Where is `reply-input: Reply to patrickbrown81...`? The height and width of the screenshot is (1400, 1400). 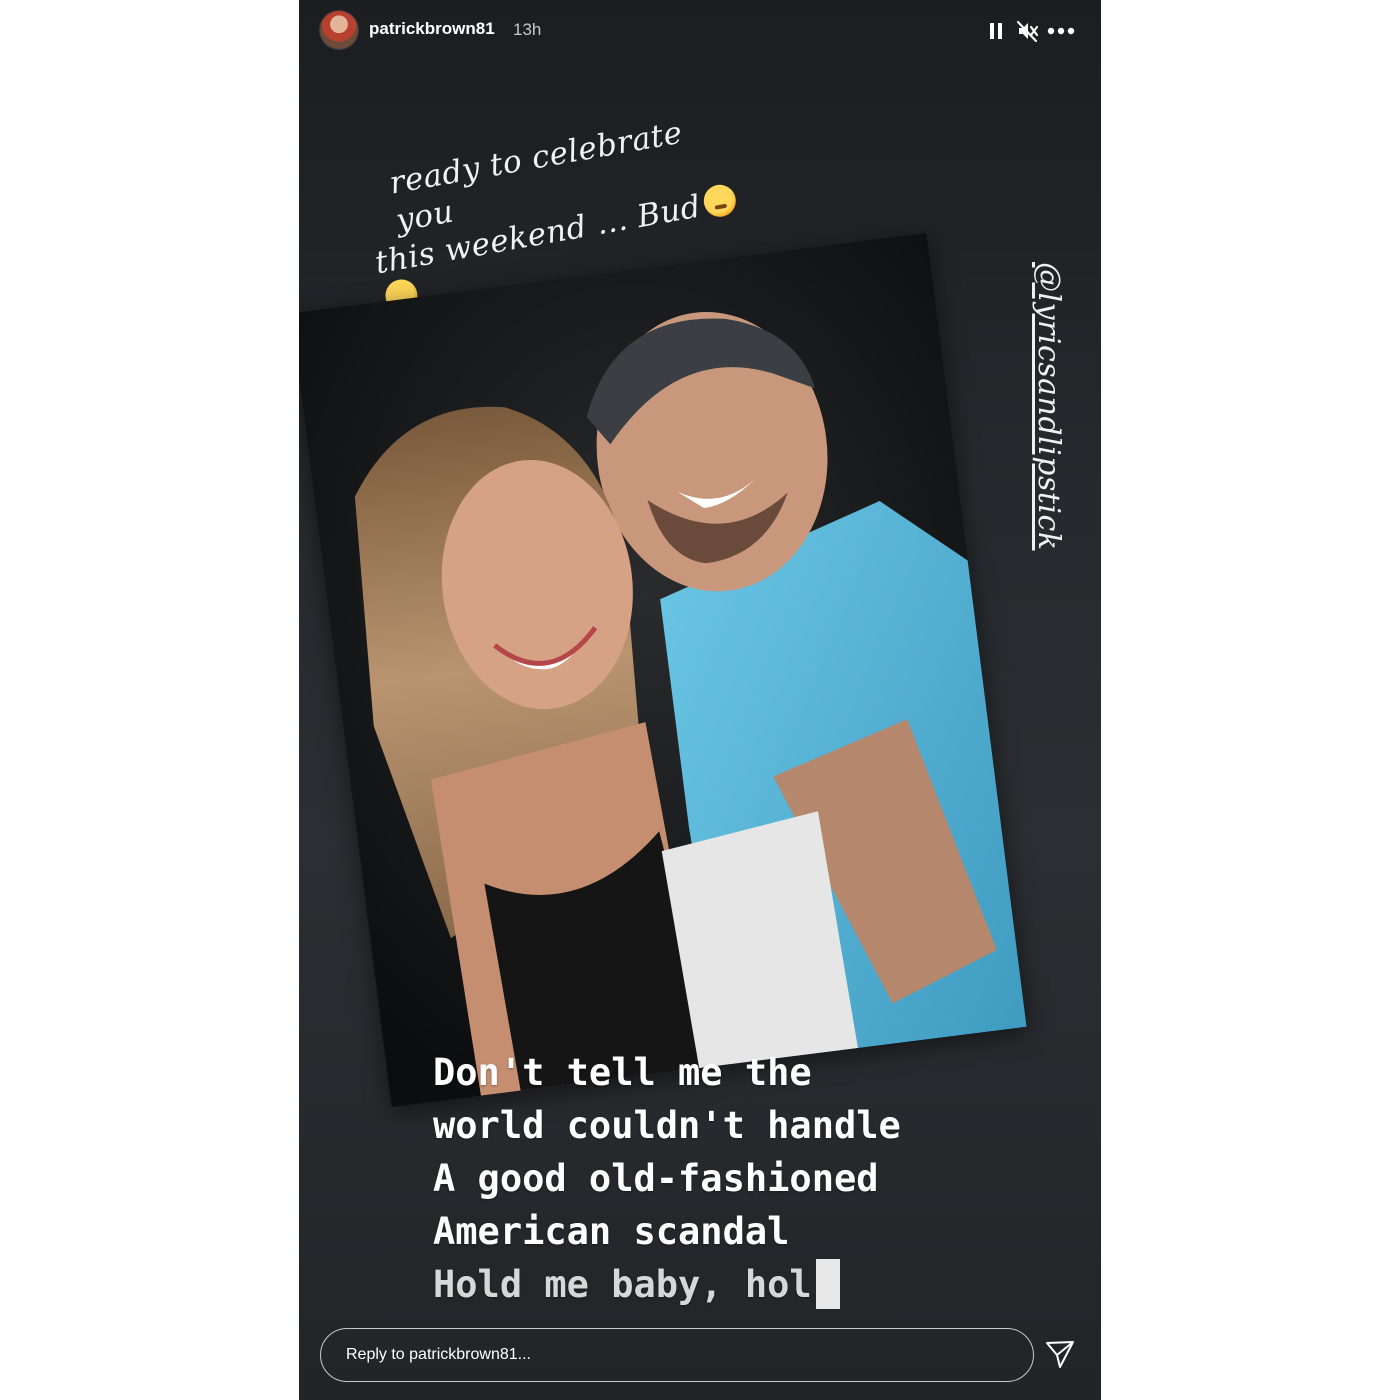
reply-input: Reply to patrickbrown81... is located at coordinates (677, 1355).